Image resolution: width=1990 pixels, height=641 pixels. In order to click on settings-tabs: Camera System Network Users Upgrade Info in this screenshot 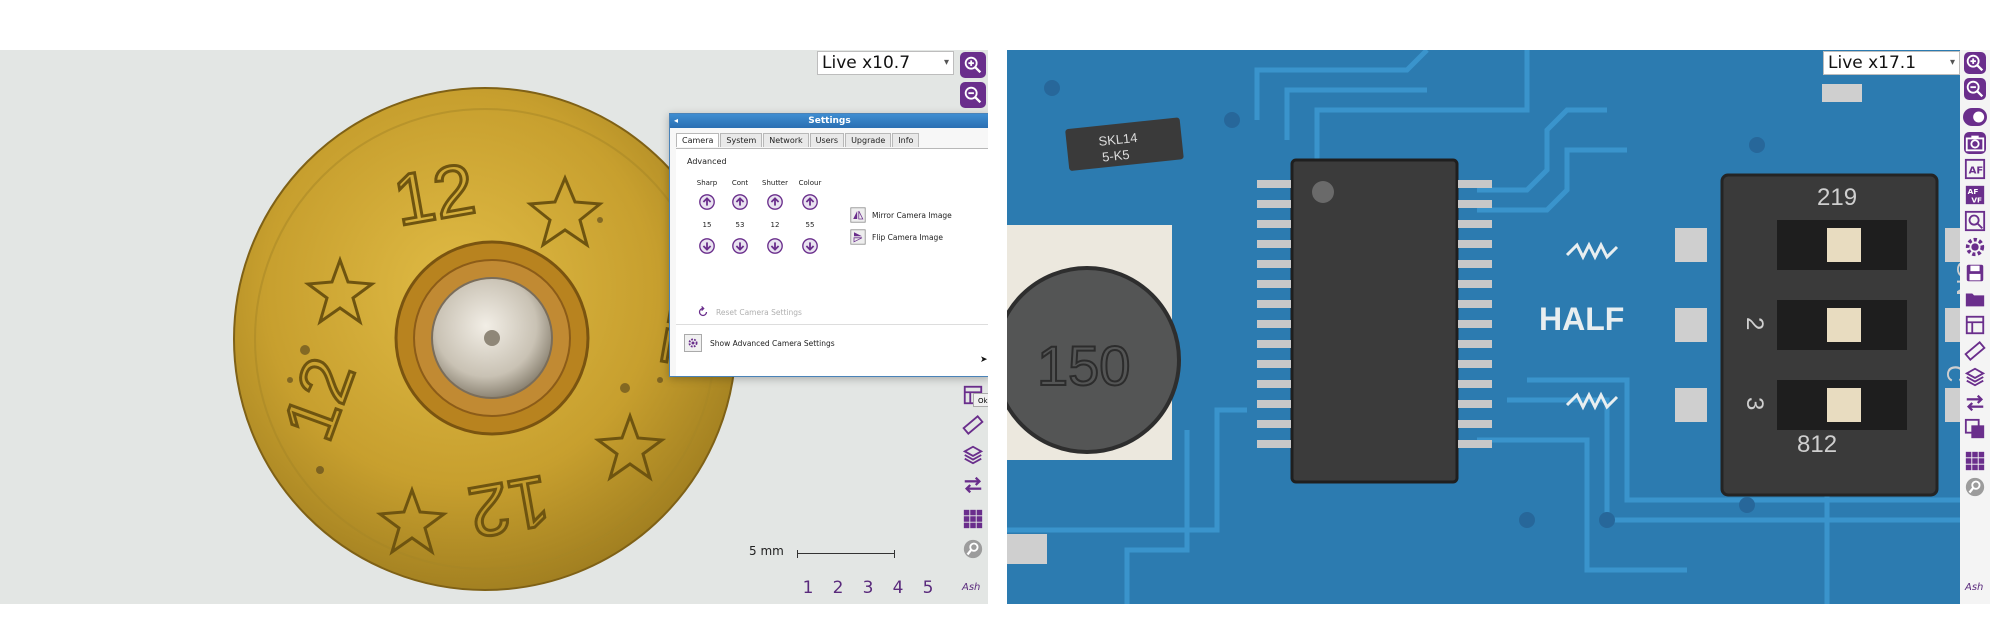, I will do `click(832, 140)`.